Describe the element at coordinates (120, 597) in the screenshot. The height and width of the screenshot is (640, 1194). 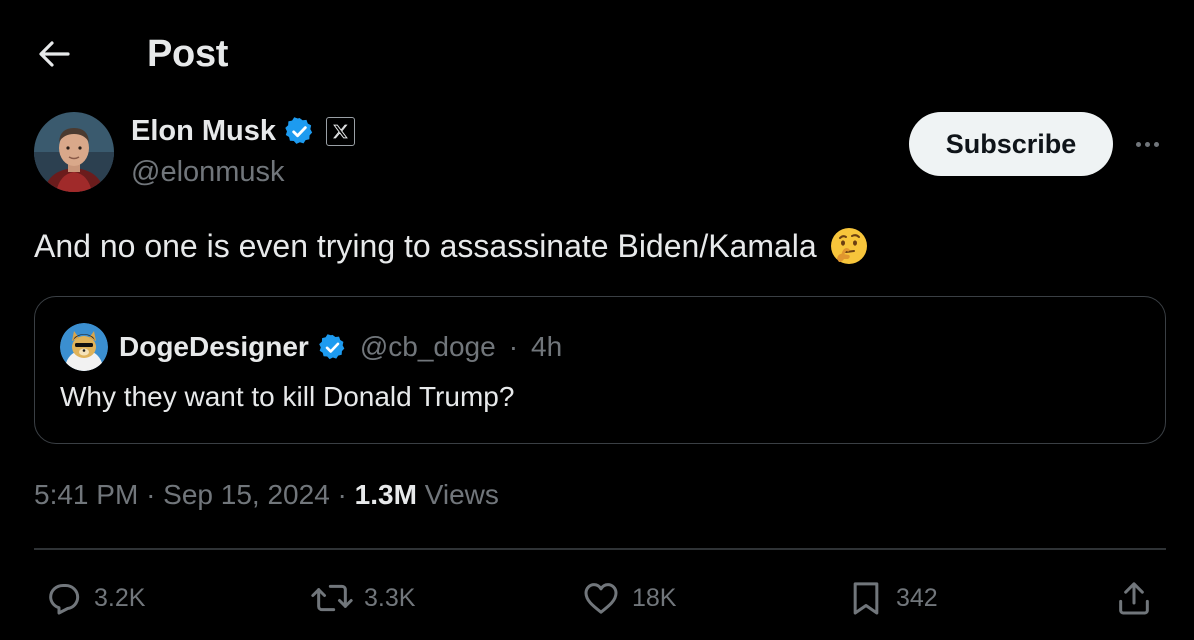
I see `reply-count: 3.2K` at that location.